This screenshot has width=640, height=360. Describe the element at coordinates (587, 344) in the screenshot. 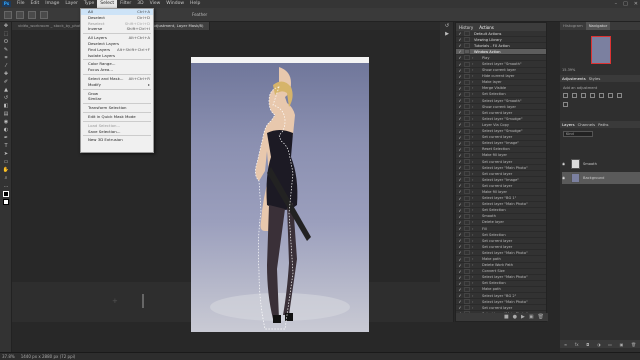

I see `mask-icon: ◘` at that location.